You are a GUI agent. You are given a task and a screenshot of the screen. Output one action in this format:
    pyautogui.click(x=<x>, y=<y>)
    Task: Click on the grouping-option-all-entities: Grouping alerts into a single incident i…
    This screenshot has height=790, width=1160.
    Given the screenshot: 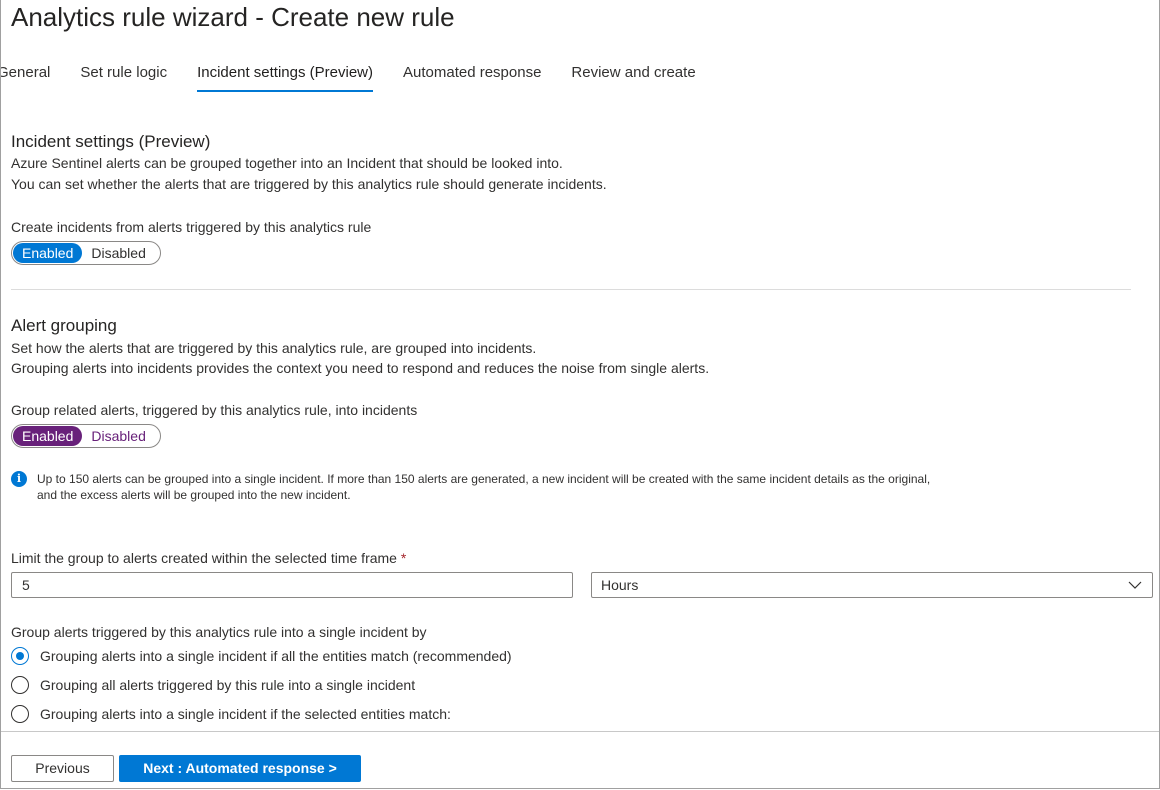 What is the action you would take?
    pyautogui.click(x=261, y=656)
    